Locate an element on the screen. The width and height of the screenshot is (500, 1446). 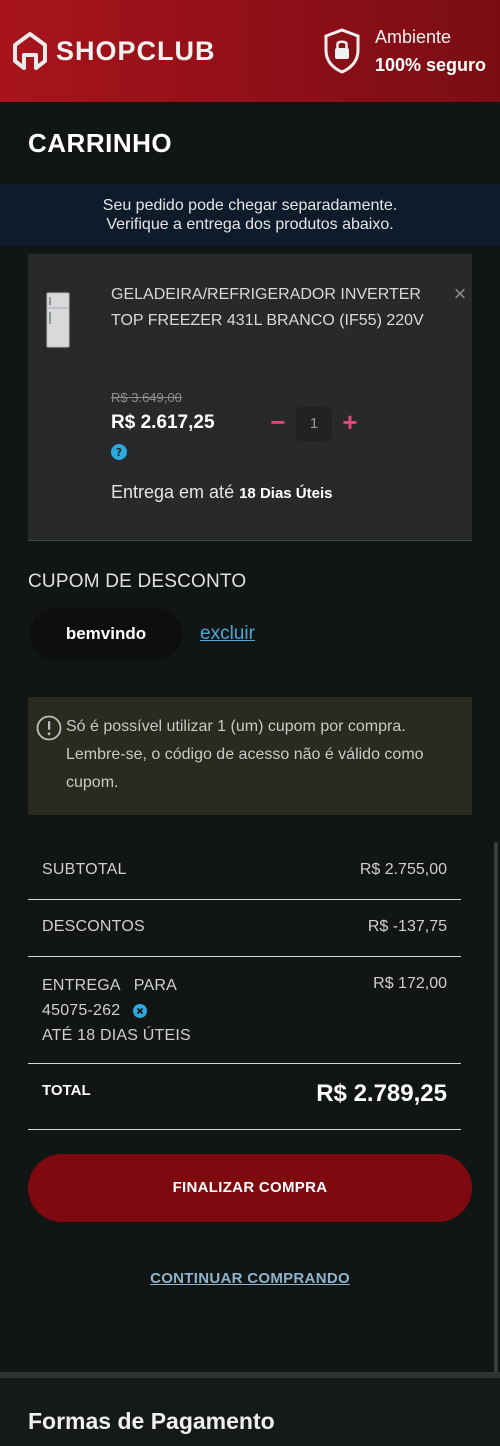
secure-badge: Ambiente 100% seguro is located at coordinates (404, 51).